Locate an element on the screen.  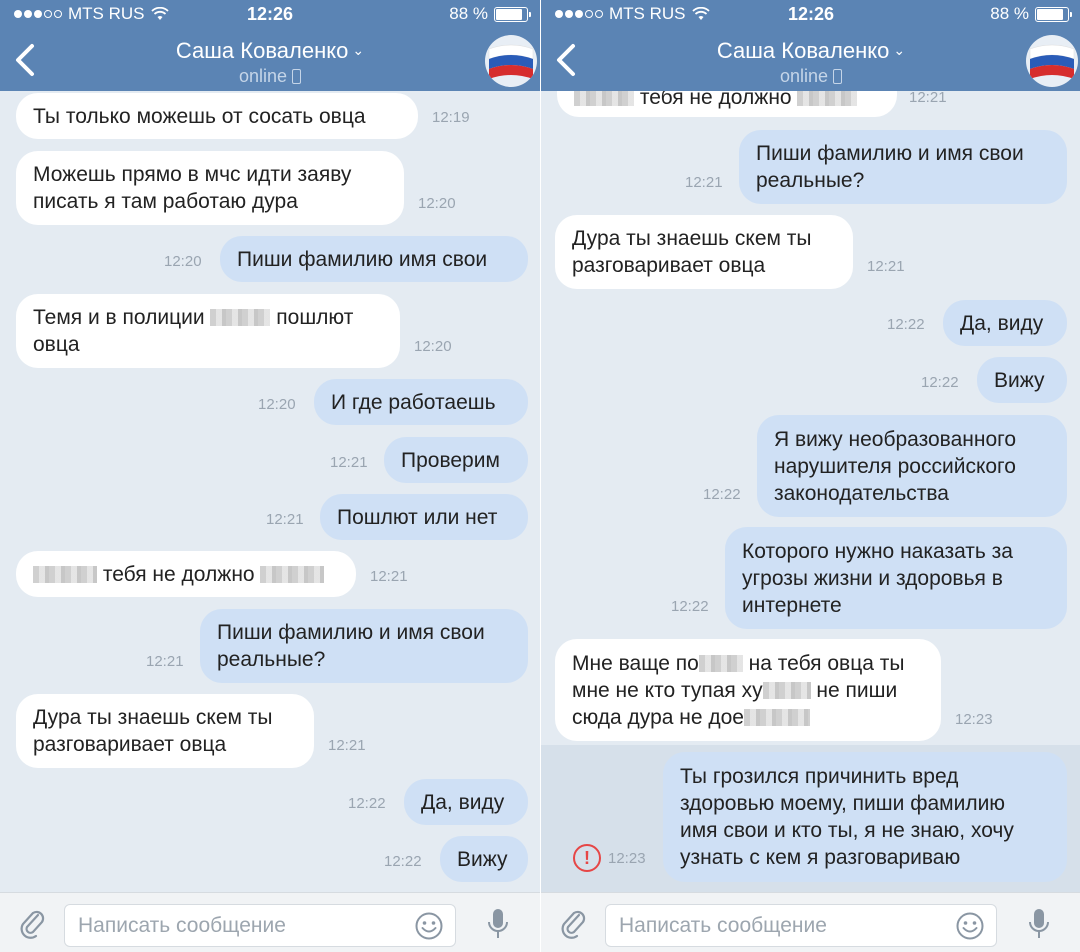
message-bubble: Пошлют или нет is located at coordinates (424, 517).